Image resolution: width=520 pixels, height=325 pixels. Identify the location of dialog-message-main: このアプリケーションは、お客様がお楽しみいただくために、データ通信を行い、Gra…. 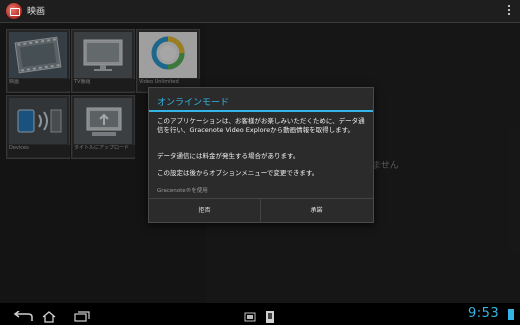
(261, 125).